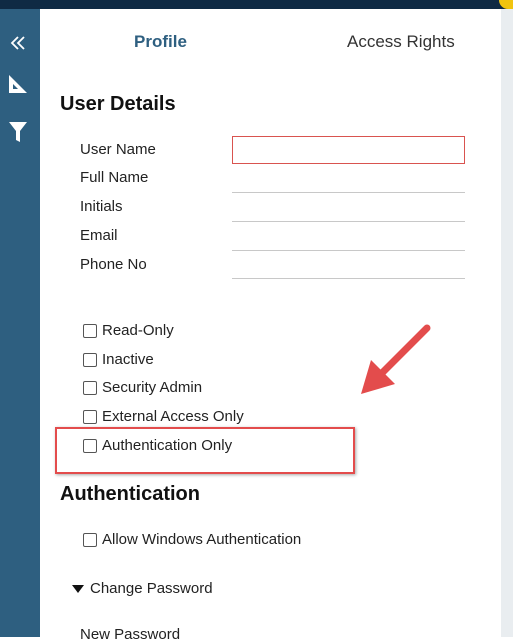 This screenshot has height=643, width=513. I want to click on initials-input, so click(348, 209).